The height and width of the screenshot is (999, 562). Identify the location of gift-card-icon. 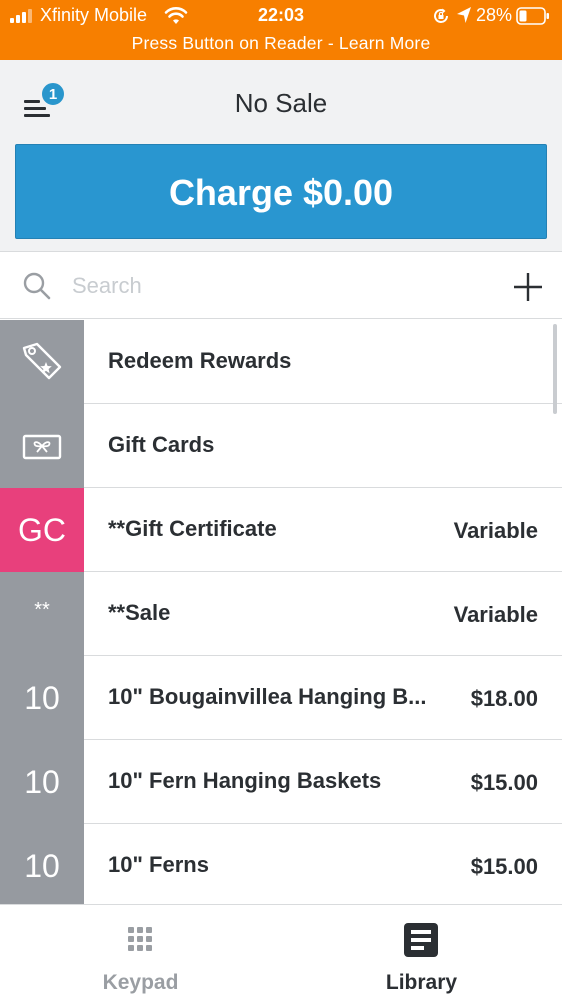
(42, 447).